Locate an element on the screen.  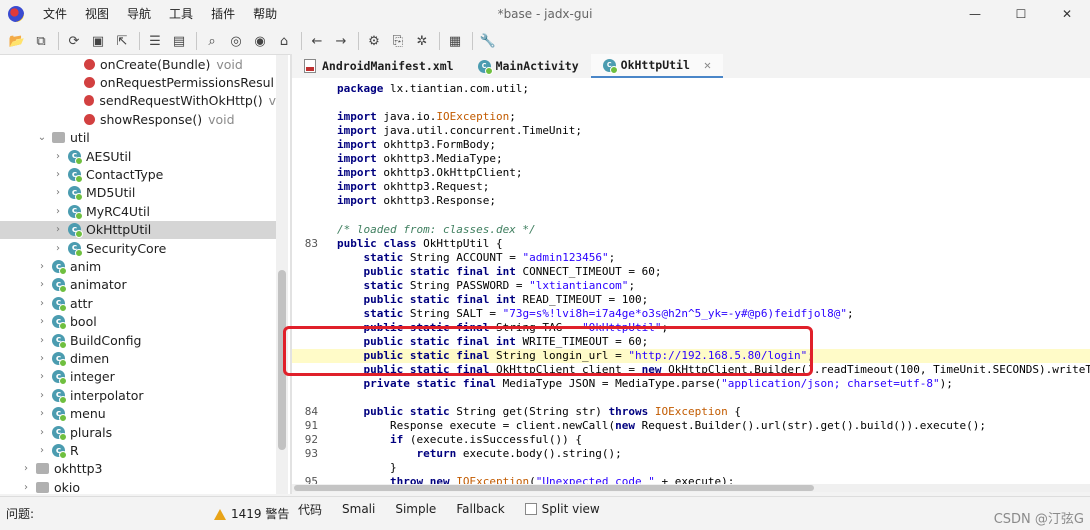
forward-button: → is located at coordinates (341, 41).